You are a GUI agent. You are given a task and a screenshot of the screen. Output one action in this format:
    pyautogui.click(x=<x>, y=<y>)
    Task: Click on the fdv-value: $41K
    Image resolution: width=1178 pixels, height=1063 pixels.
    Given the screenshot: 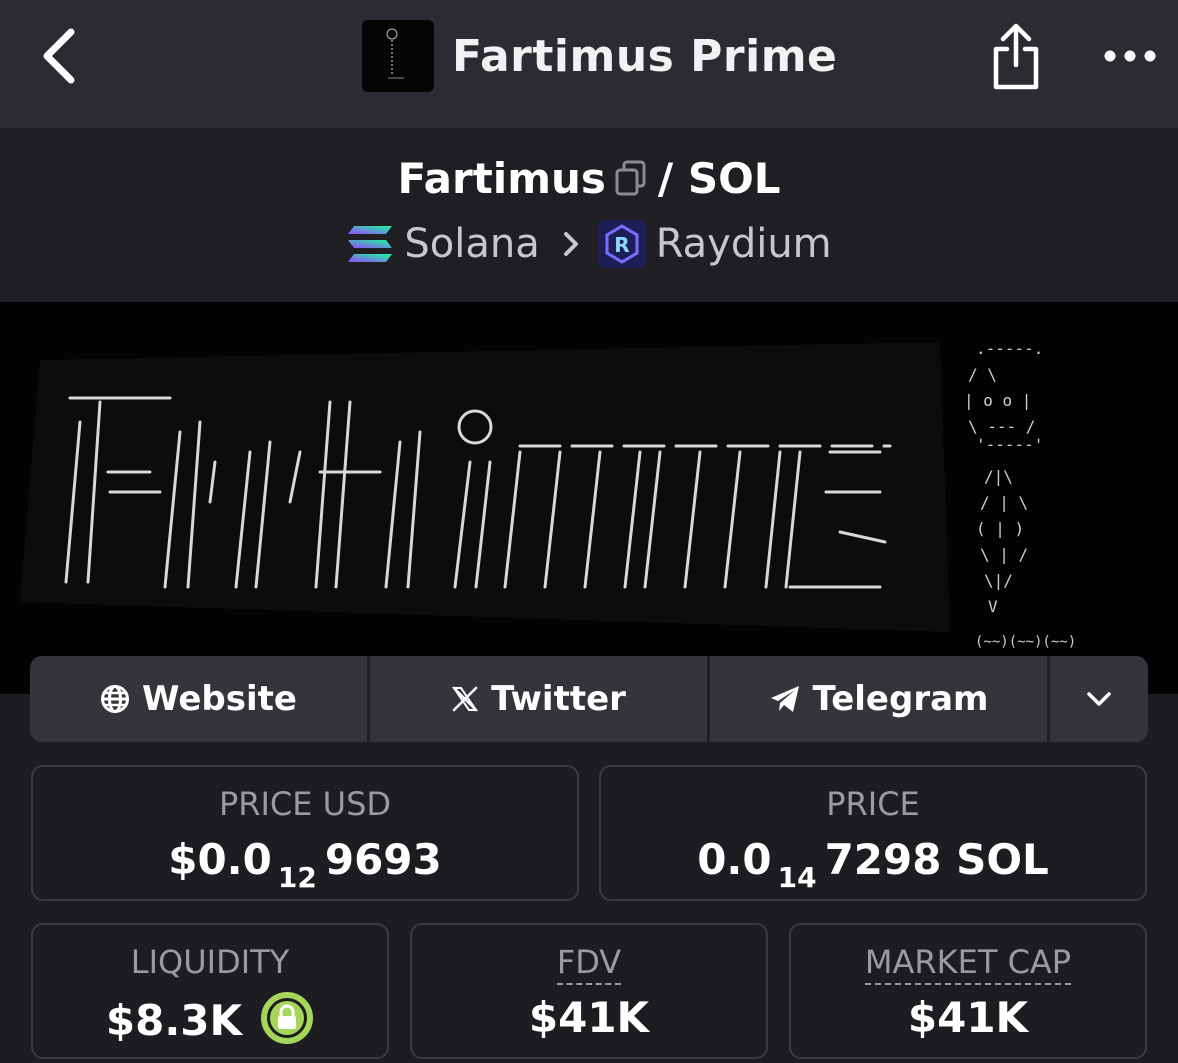 What is the action you would take?
    pyautogui.click(x=589, y=1017)
    